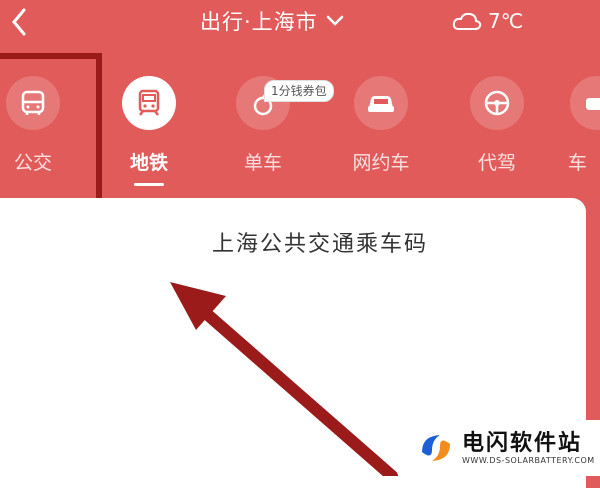 This screenshot has height=488, width=600. Describe the element at coordinates (496, 163) in the screenshot. I see `mode-label: 代驾` at that location.